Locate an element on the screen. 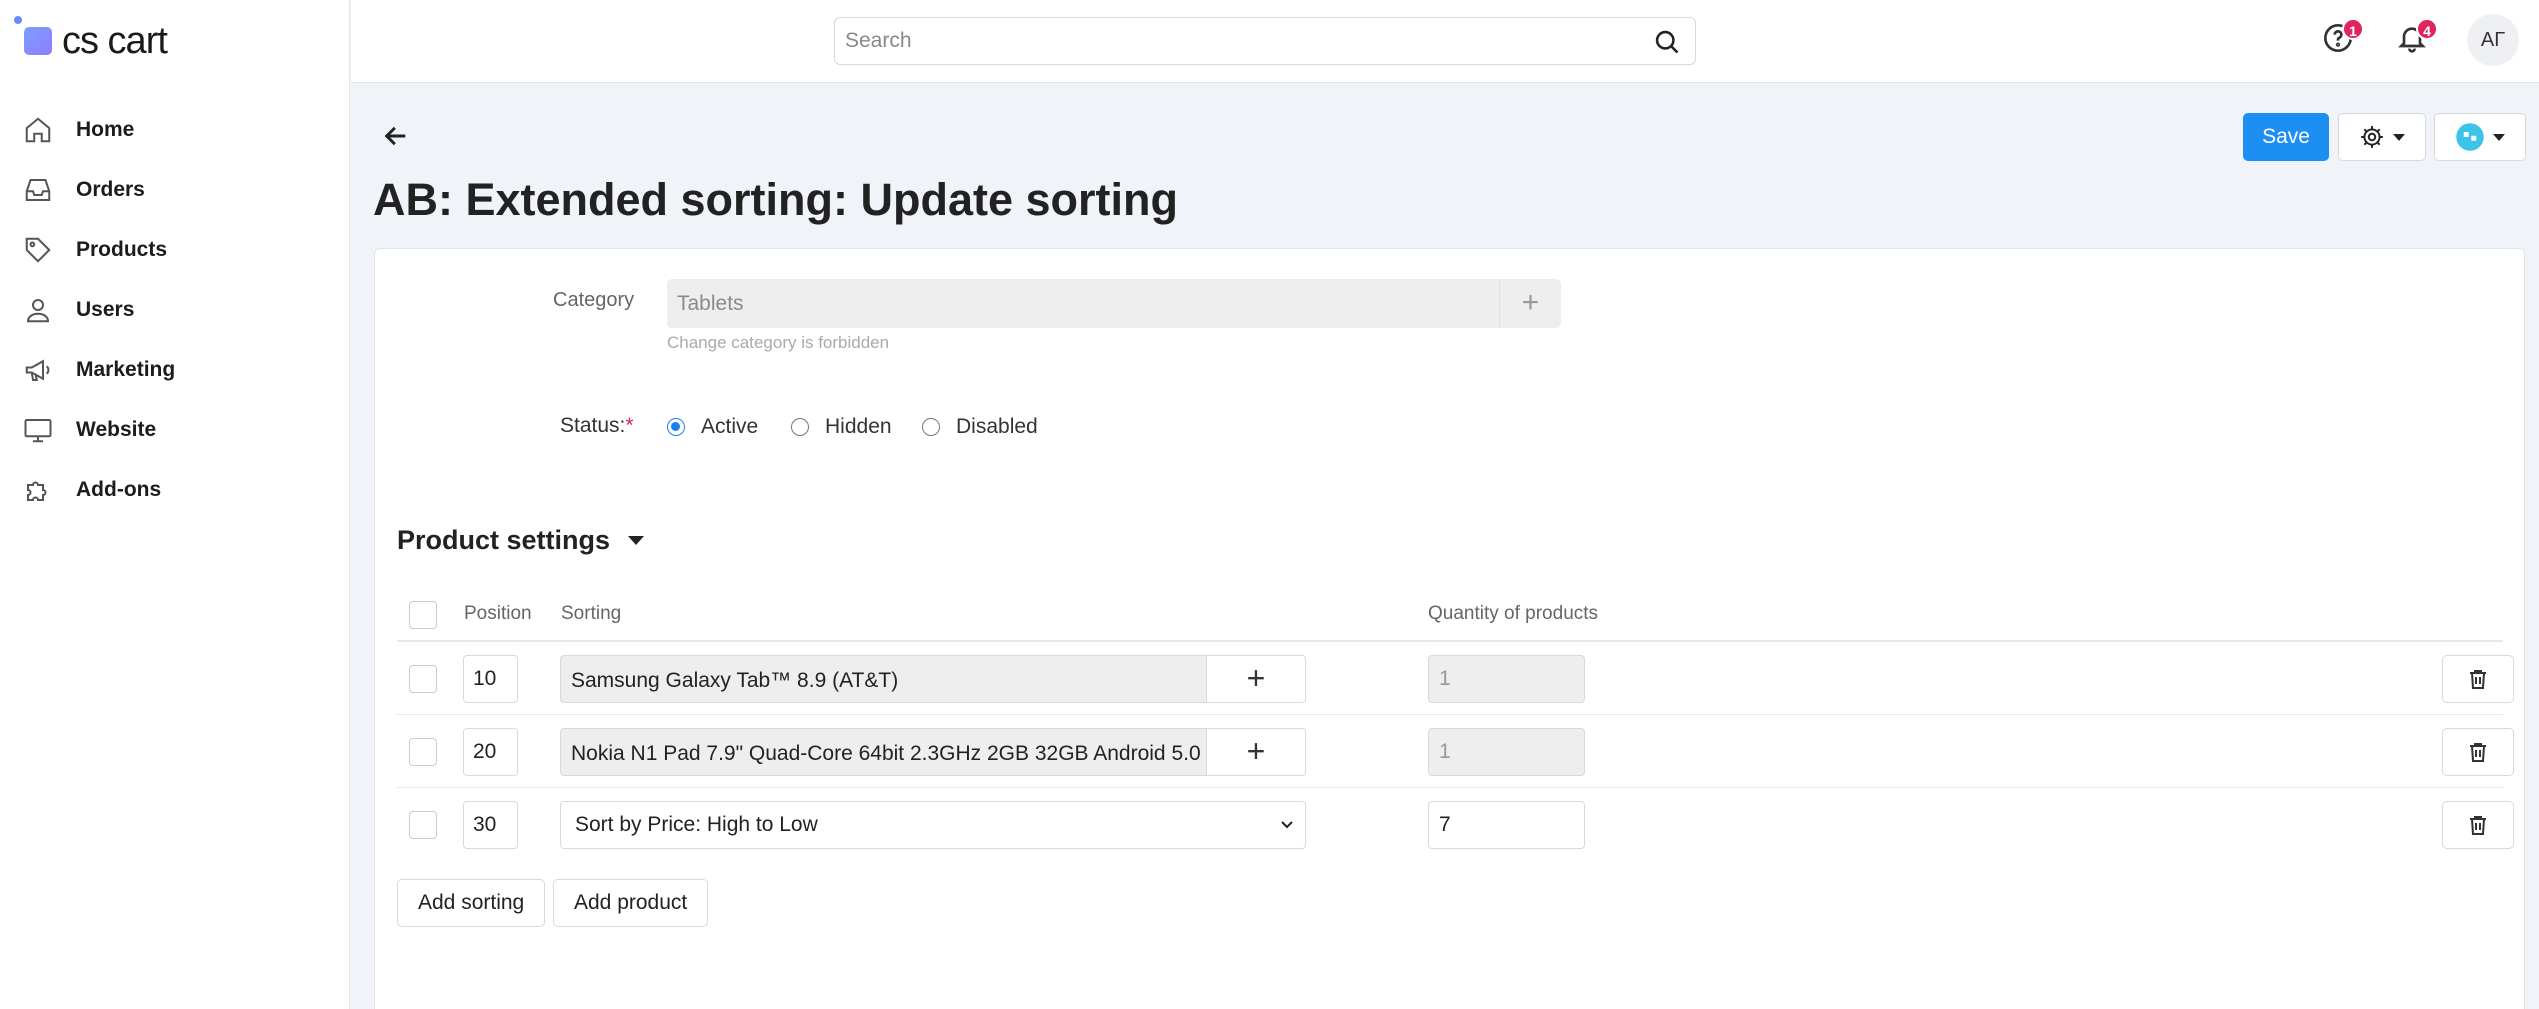 This screenshot has width=2539, height=1009. column-header-quantity: Quantity of products is located at coordinates (1513, 613).